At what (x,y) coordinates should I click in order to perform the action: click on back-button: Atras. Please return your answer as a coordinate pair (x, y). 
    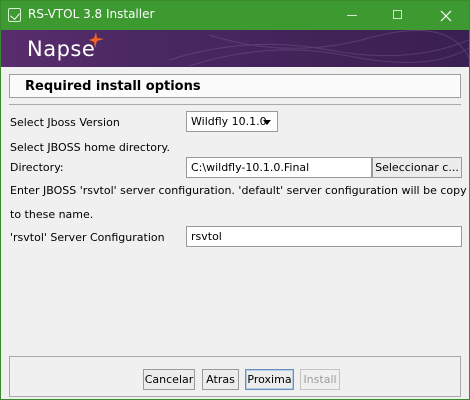
    Looking at the image, I should click on (220, 379).